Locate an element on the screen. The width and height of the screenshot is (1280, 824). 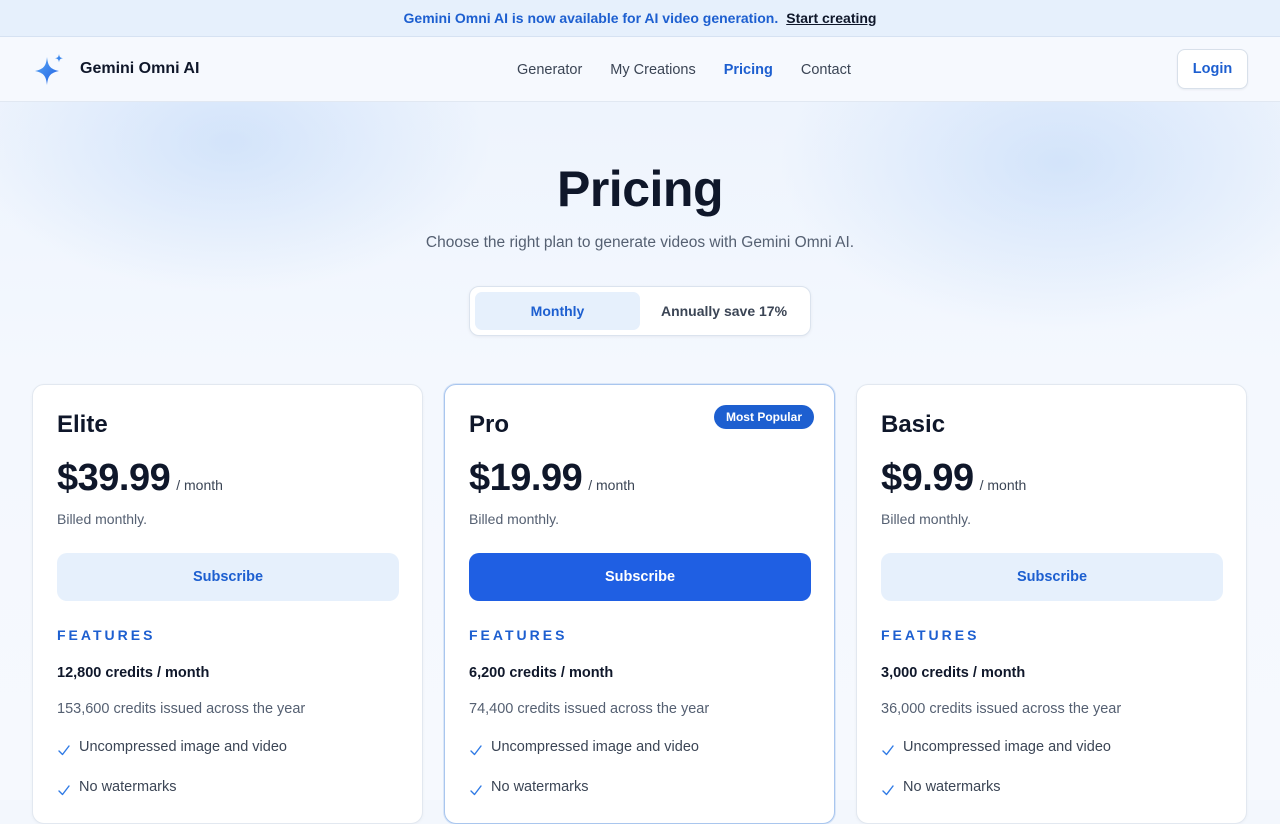
nav-links: Generator My Creations Pricing Contact is located at coordinates (684, 69).